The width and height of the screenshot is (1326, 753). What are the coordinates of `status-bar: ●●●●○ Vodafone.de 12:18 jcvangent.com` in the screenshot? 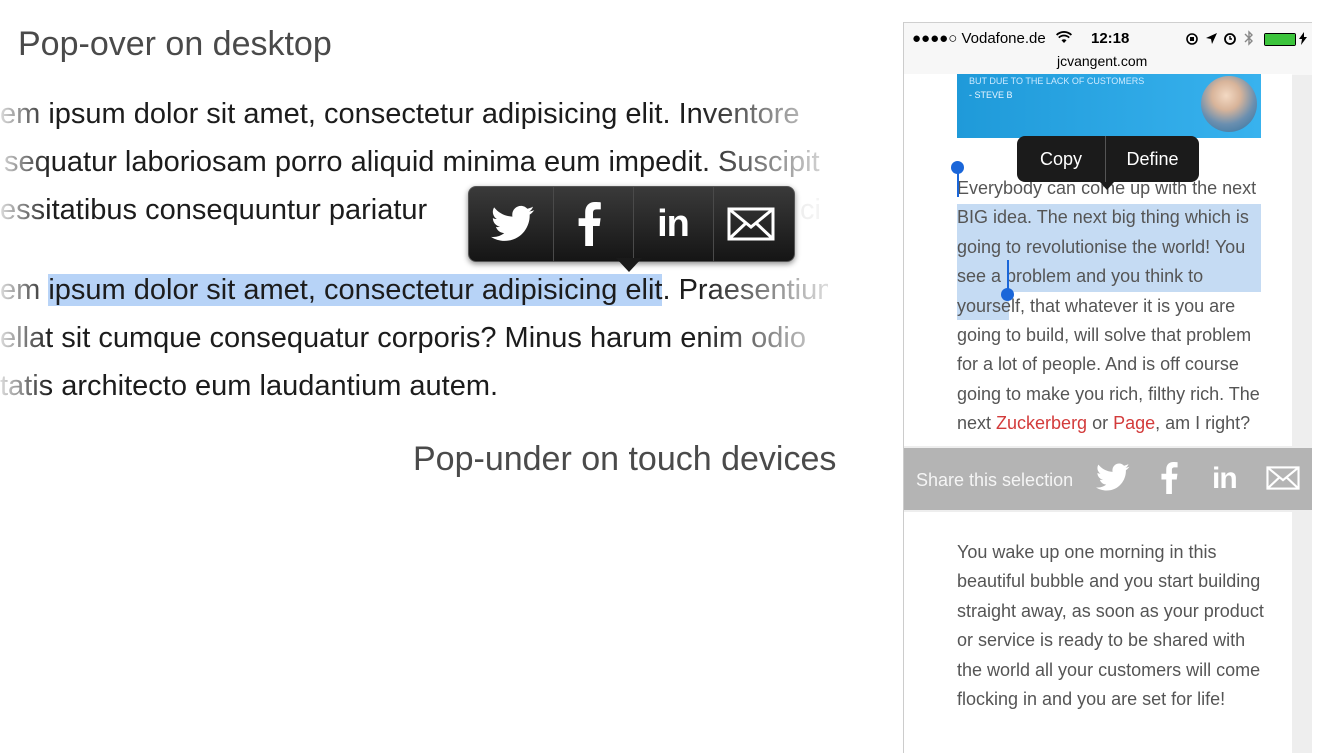 It's located at (1108, 48).